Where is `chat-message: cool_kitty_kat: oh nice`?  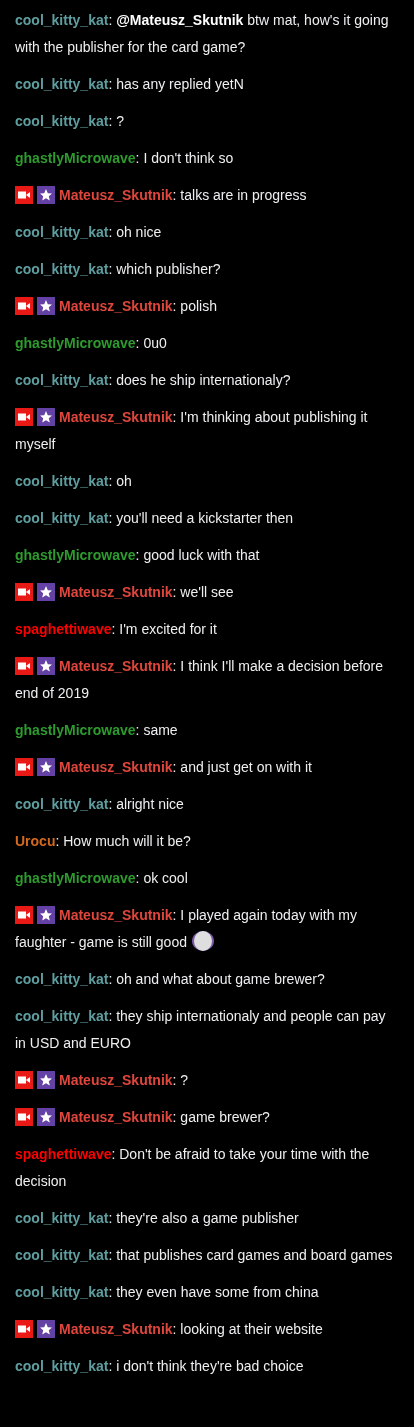
chat-message: cool_kitty_kat: oh nice is located at coordinates (89, 232).